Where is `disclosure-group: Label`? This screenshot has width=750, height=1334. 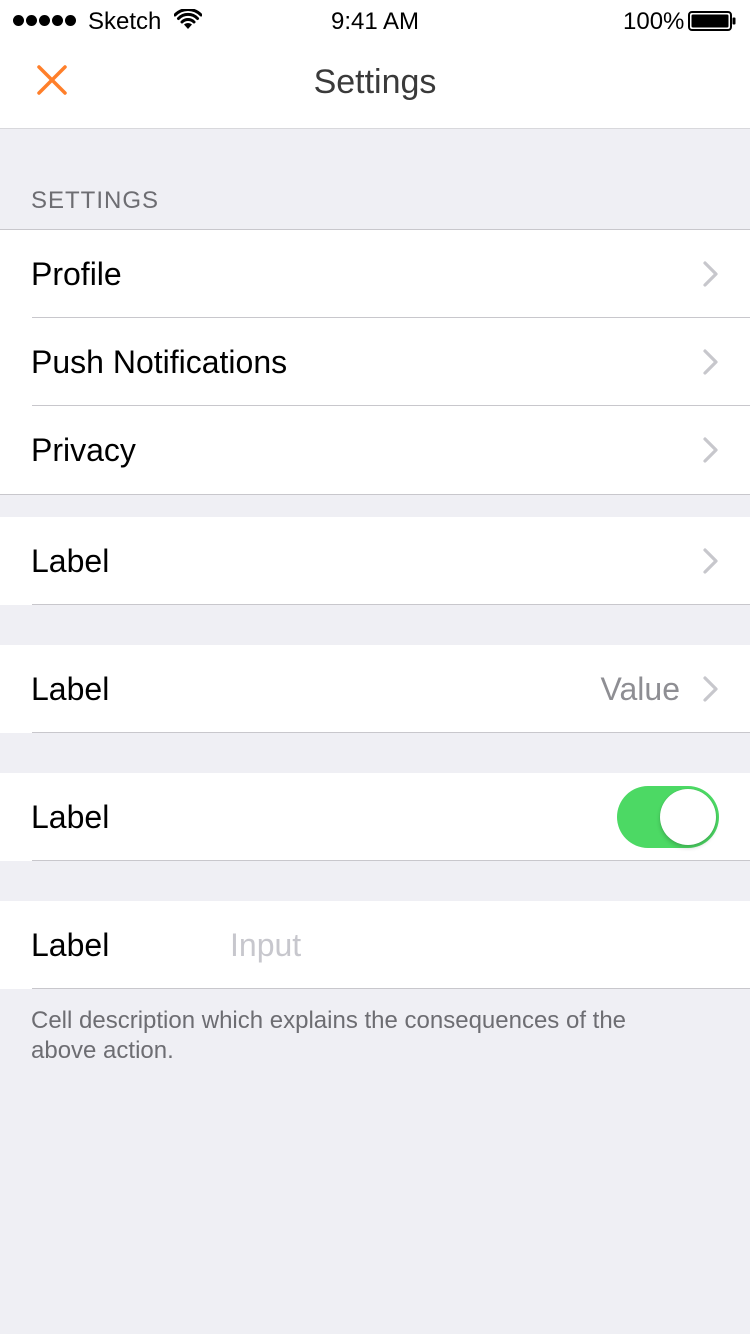
disclosure-group: Label is located at coordinates (375, 561).